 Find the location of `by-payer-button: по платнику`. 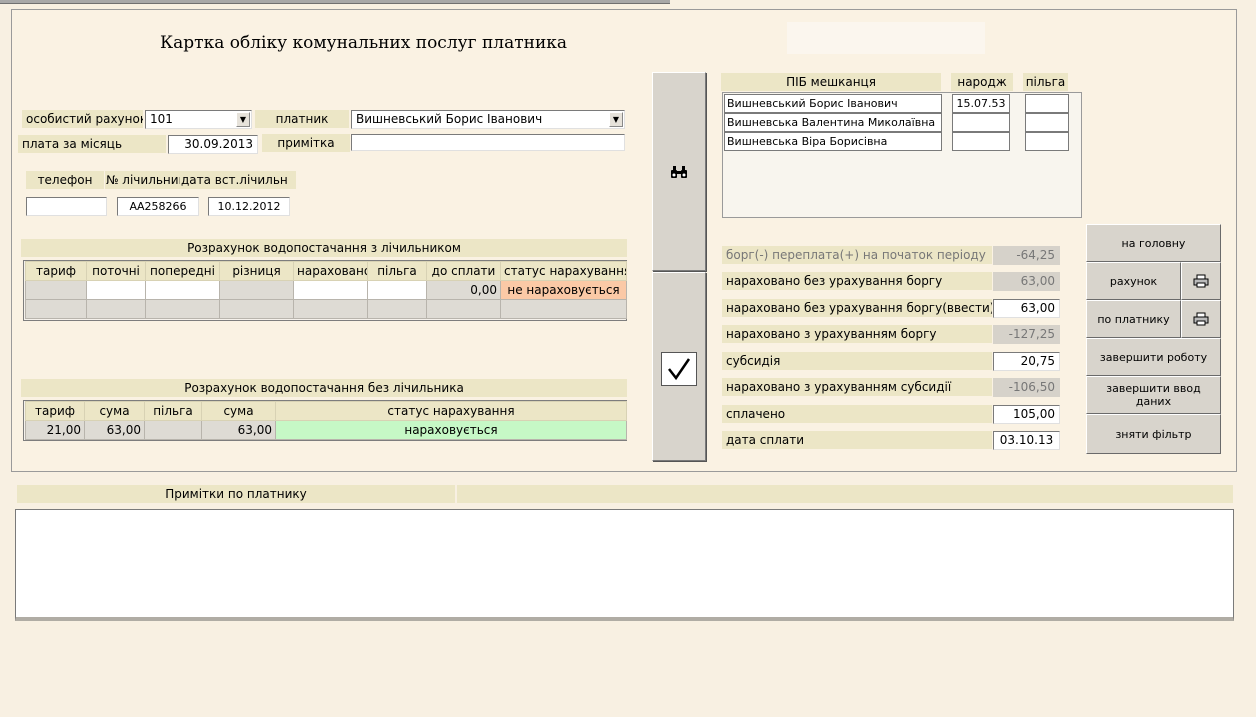

by-payer-button: по платнику is located at coordinates (1133, 319).